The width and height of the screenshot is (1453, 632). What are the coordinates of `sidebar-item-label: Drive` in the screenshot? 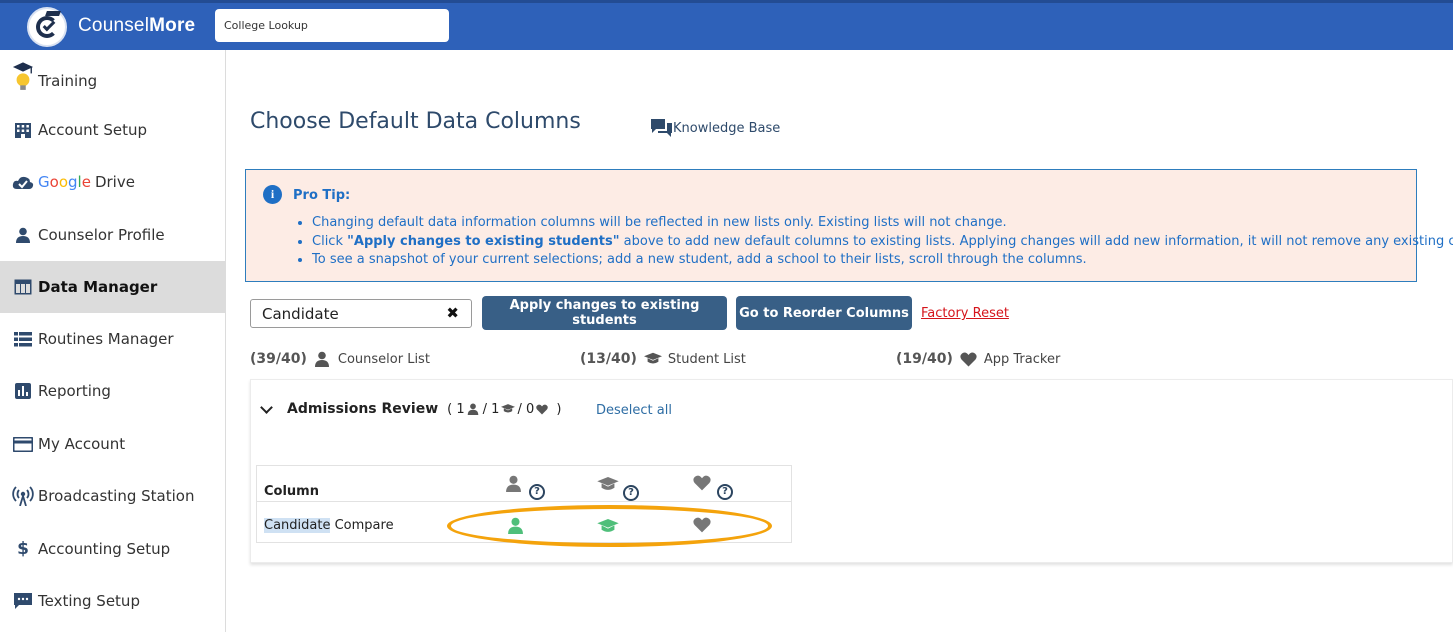 It's located at (114, 182).